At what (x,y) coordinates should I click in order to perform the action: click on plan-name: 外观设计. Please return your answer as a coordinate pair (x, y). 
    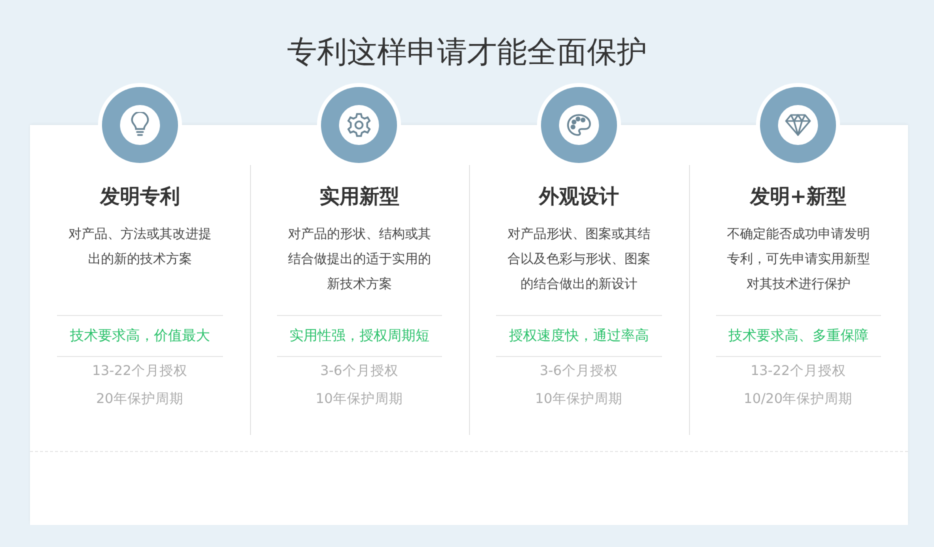
    Looking at the image, I should click on (578, 196).